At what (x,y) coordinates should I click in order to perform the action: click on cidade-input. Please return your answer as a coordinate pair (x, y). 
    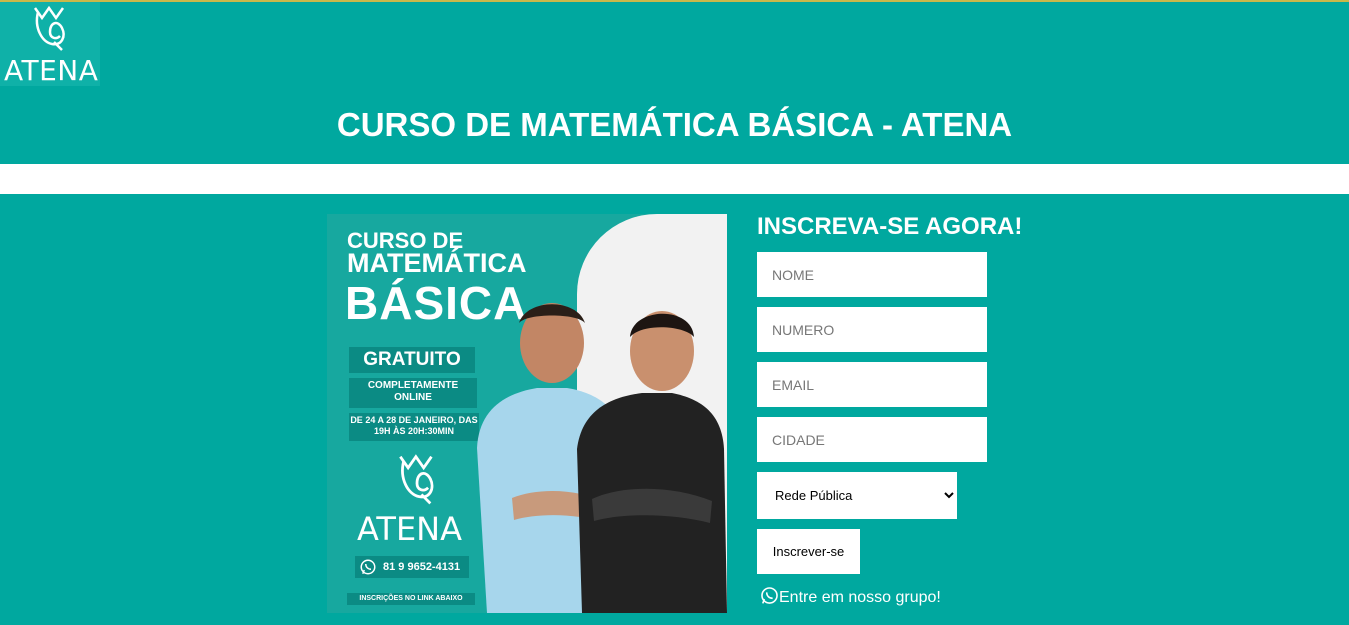
    Looking at the image, I should click on (872, 439).